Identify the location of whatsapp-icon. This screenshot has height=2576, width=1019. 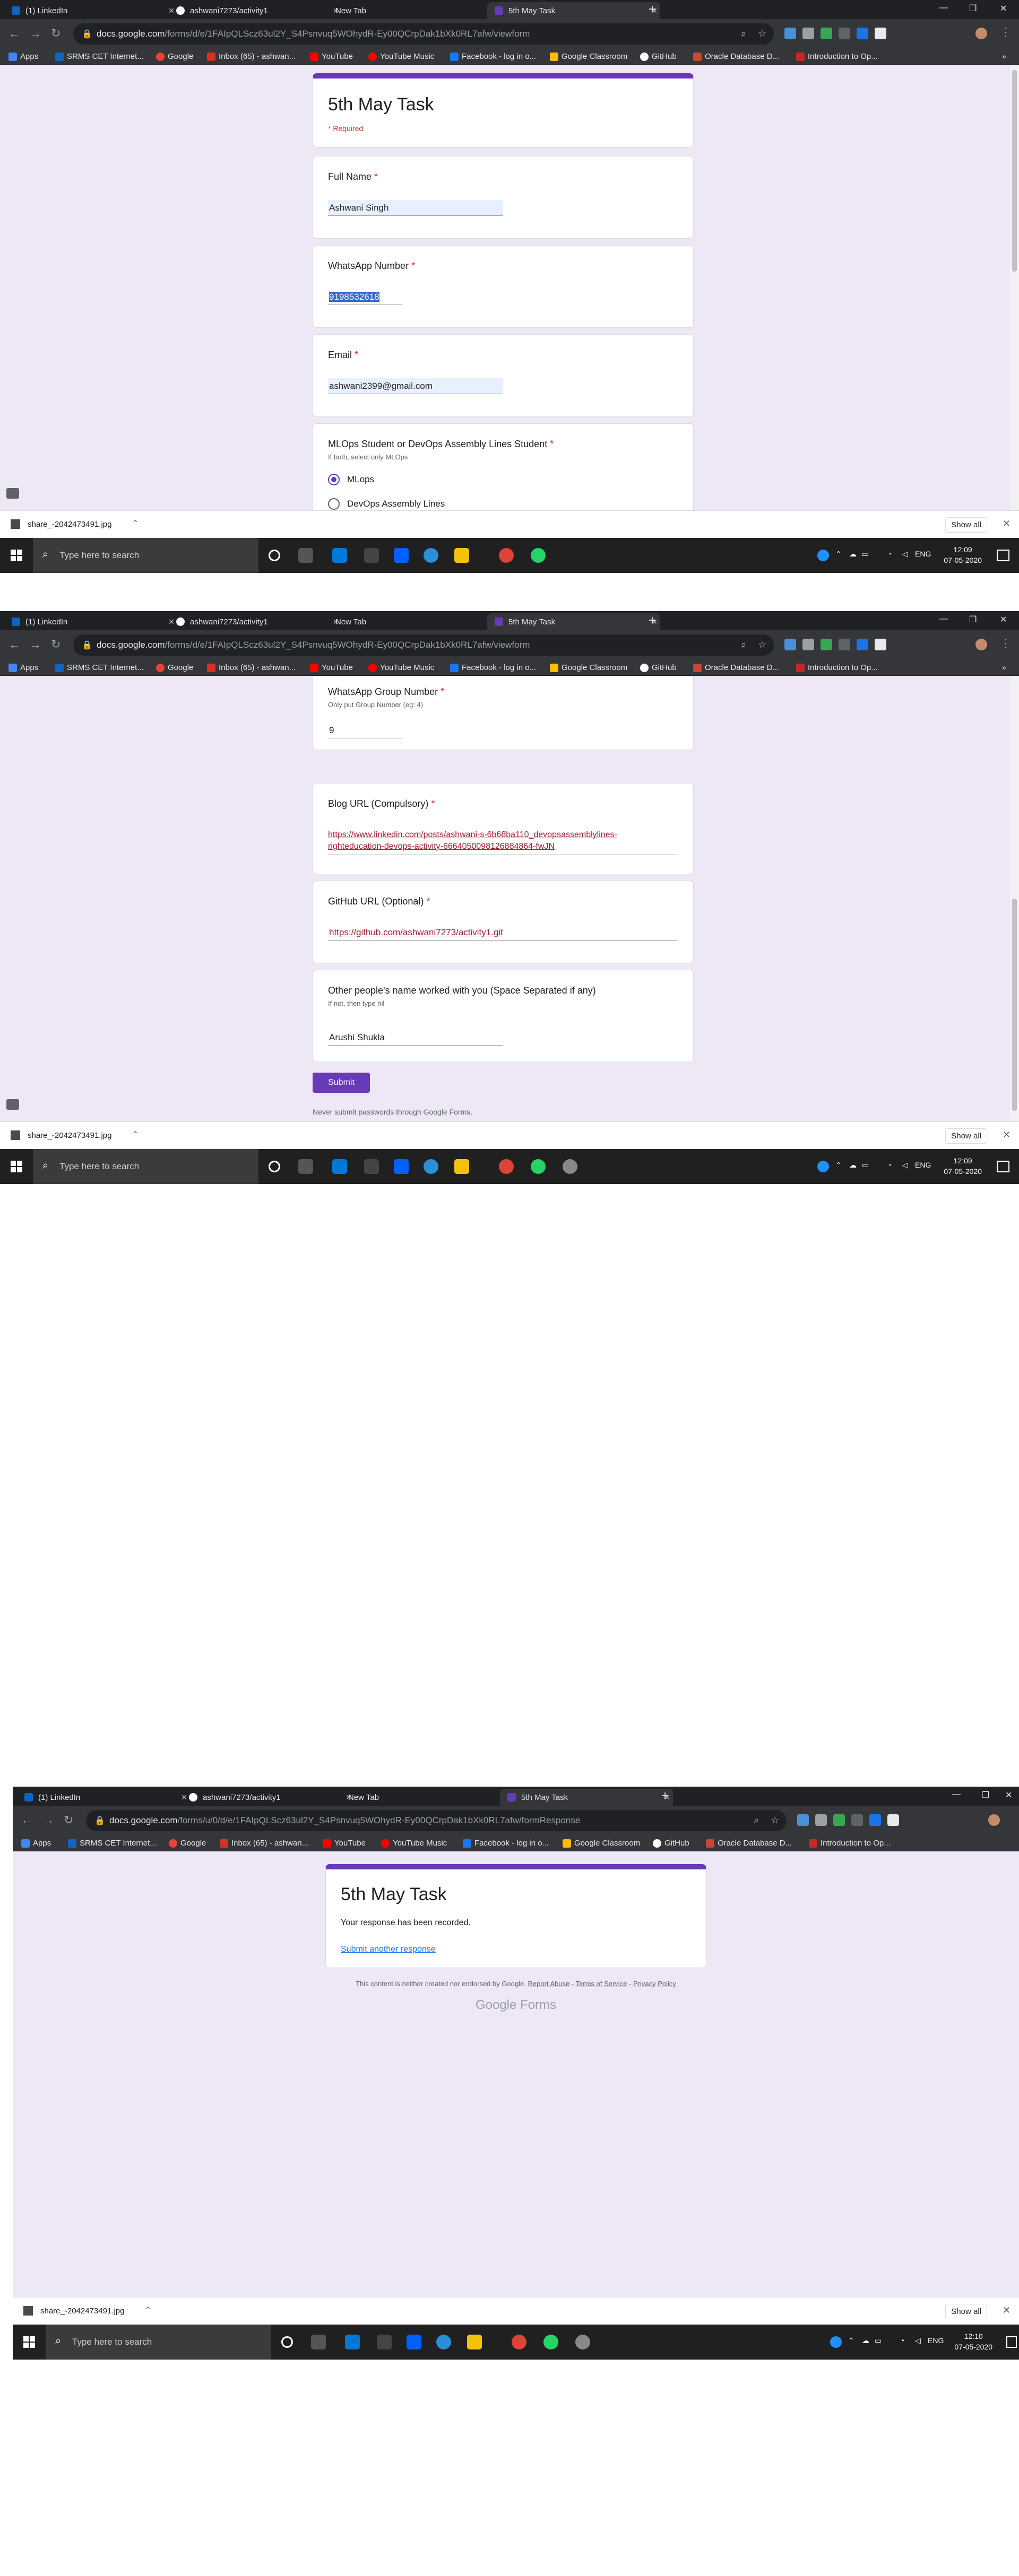
(551, 2342).